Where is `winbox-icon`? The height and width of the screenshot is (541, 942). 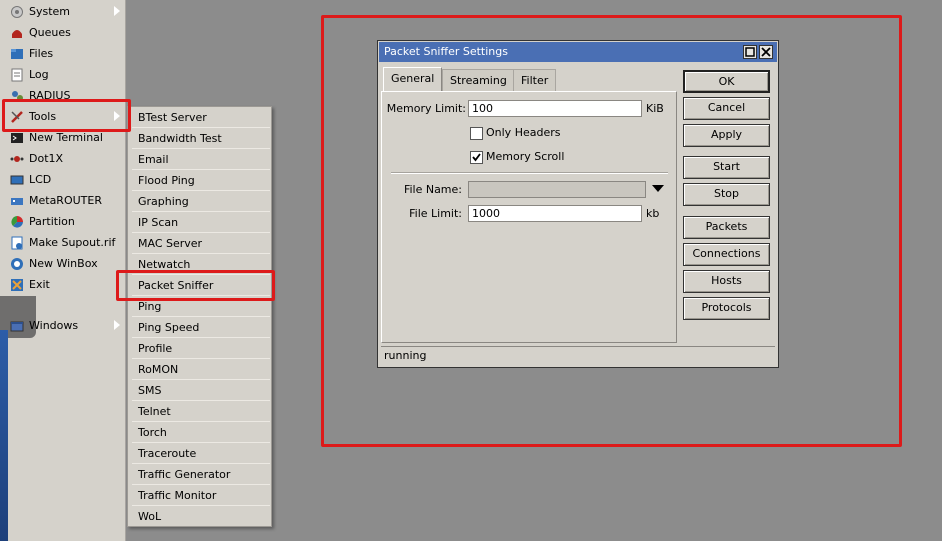 winbox-icon is located at coordinates (17, 264).